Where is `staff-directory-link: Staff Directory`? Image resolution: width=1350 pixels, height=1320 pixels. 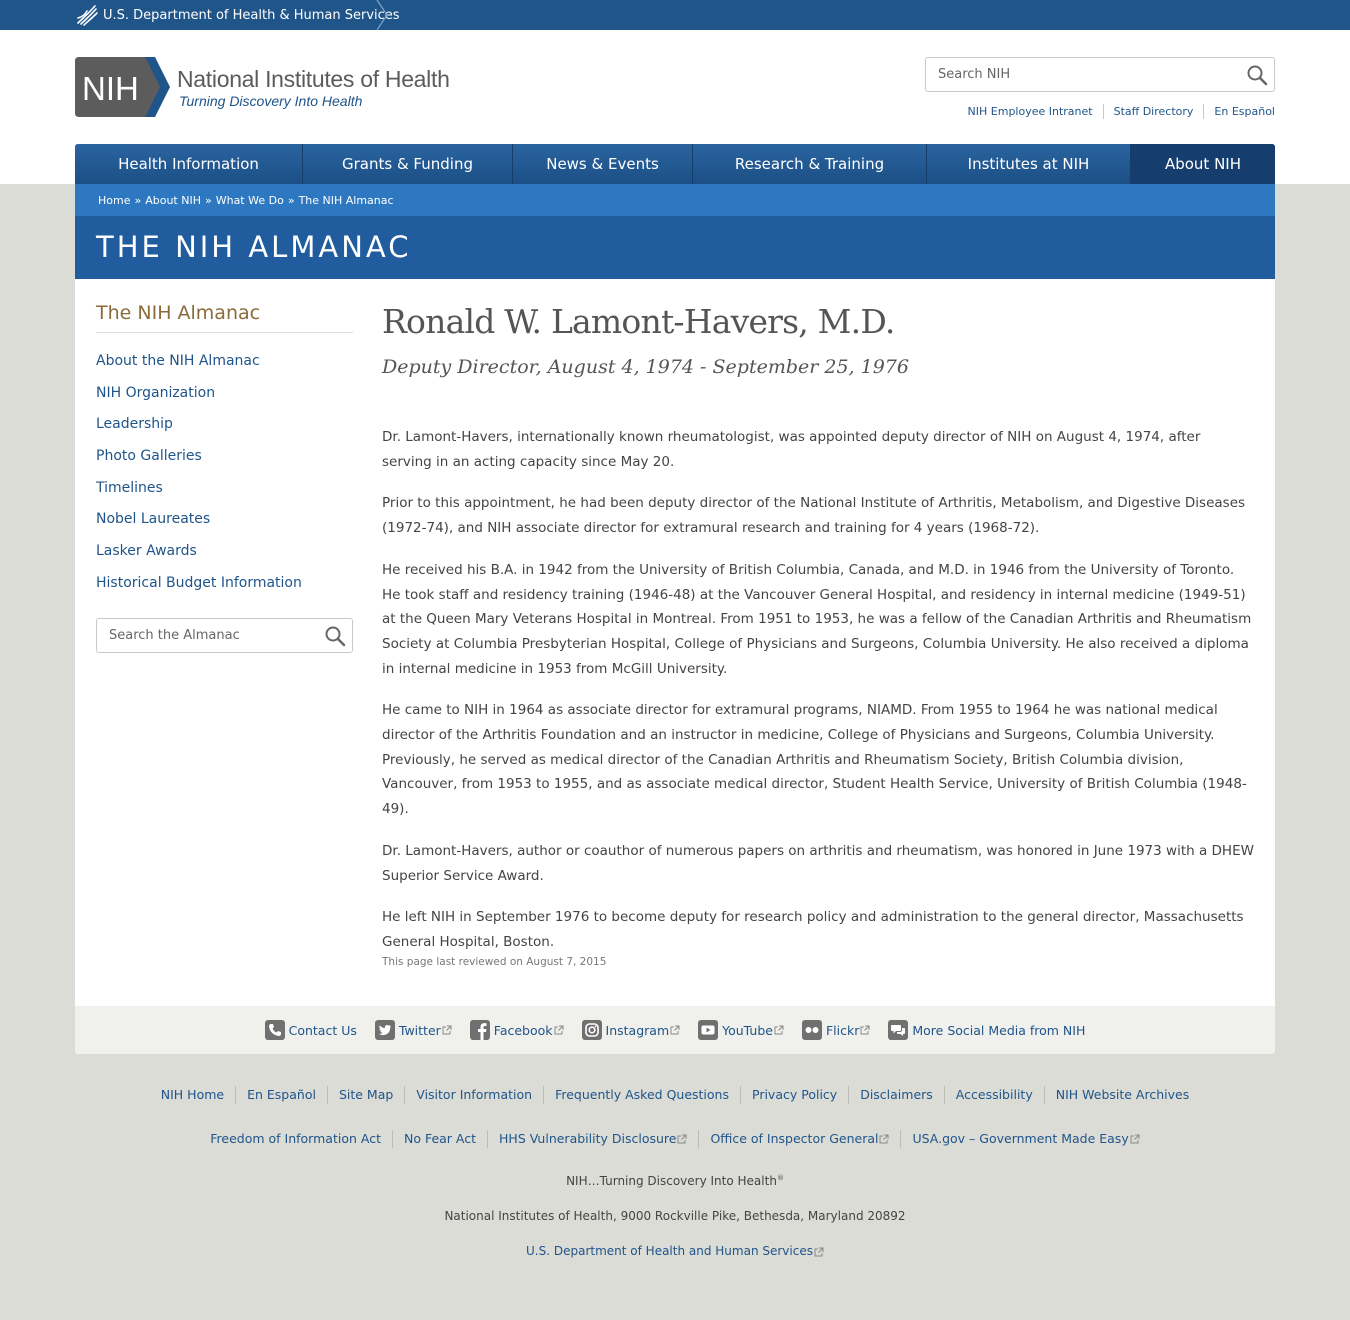
staff-directory-link: Staff Directory is located at coordinates (1153, 111).